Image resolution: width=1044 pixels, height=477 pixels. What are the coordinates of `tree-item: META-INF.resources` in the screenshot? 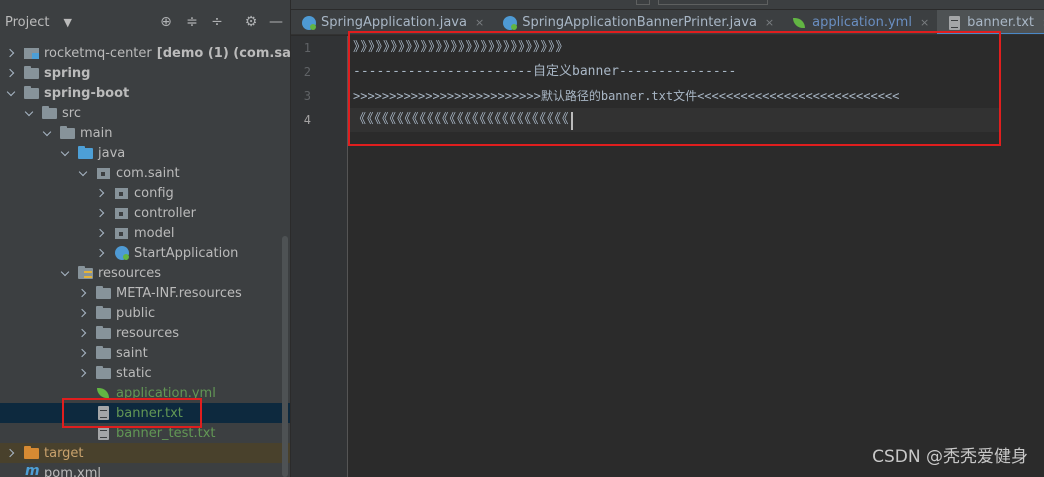 It's located at (145, 293).